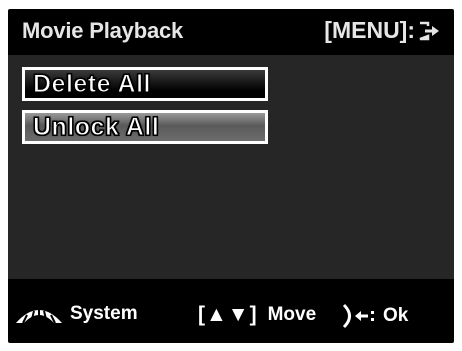 This screenshot has height=351, width=462. I want to click on move-hint: [▲▼] Move, so click(257, 315).